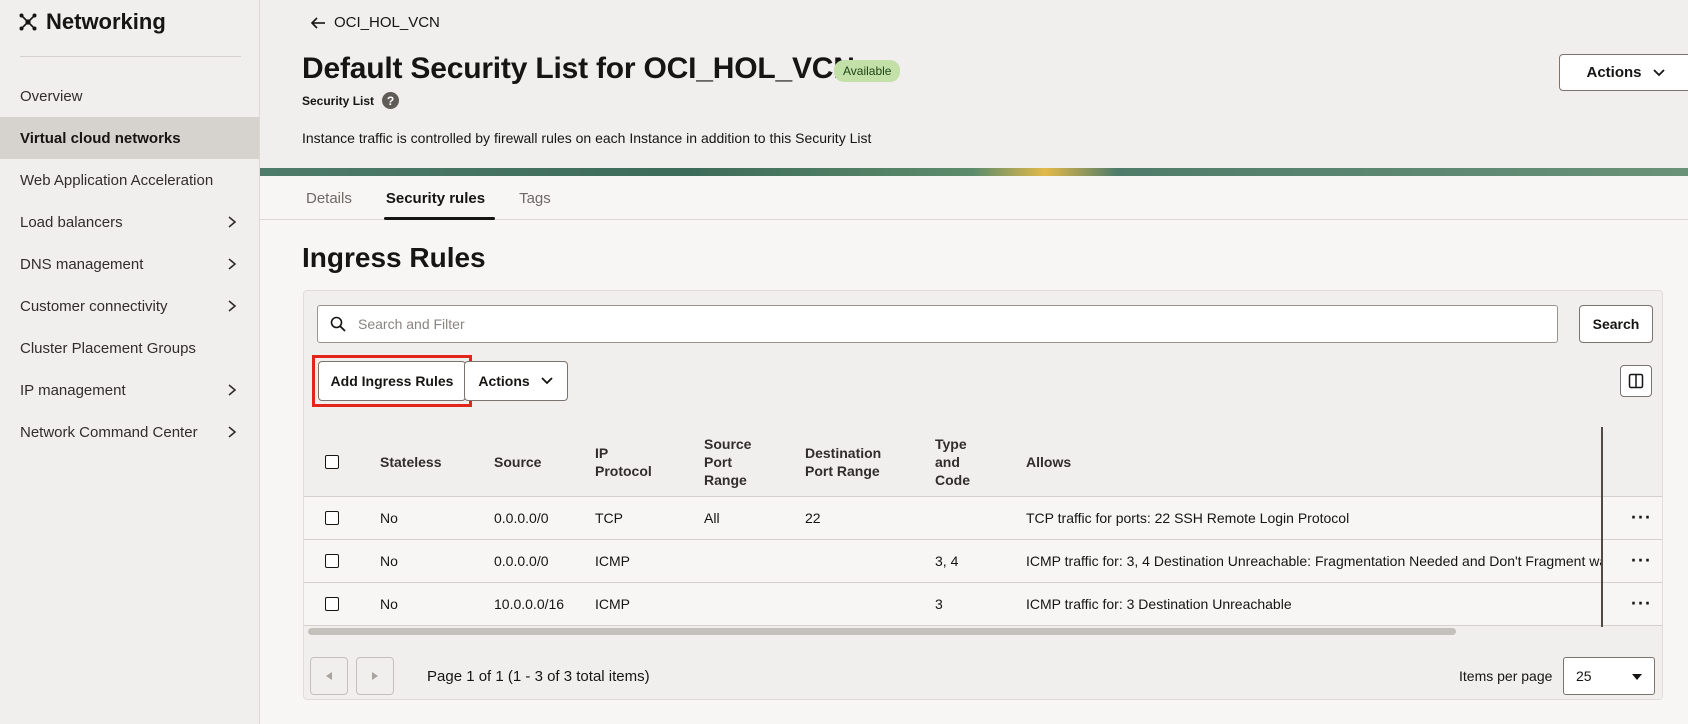 The height and width of the screenshot is (724, 1688). Describe the element at coordinates (332, 461) in the screenshot. I see `select-all-checkbox` at that location.